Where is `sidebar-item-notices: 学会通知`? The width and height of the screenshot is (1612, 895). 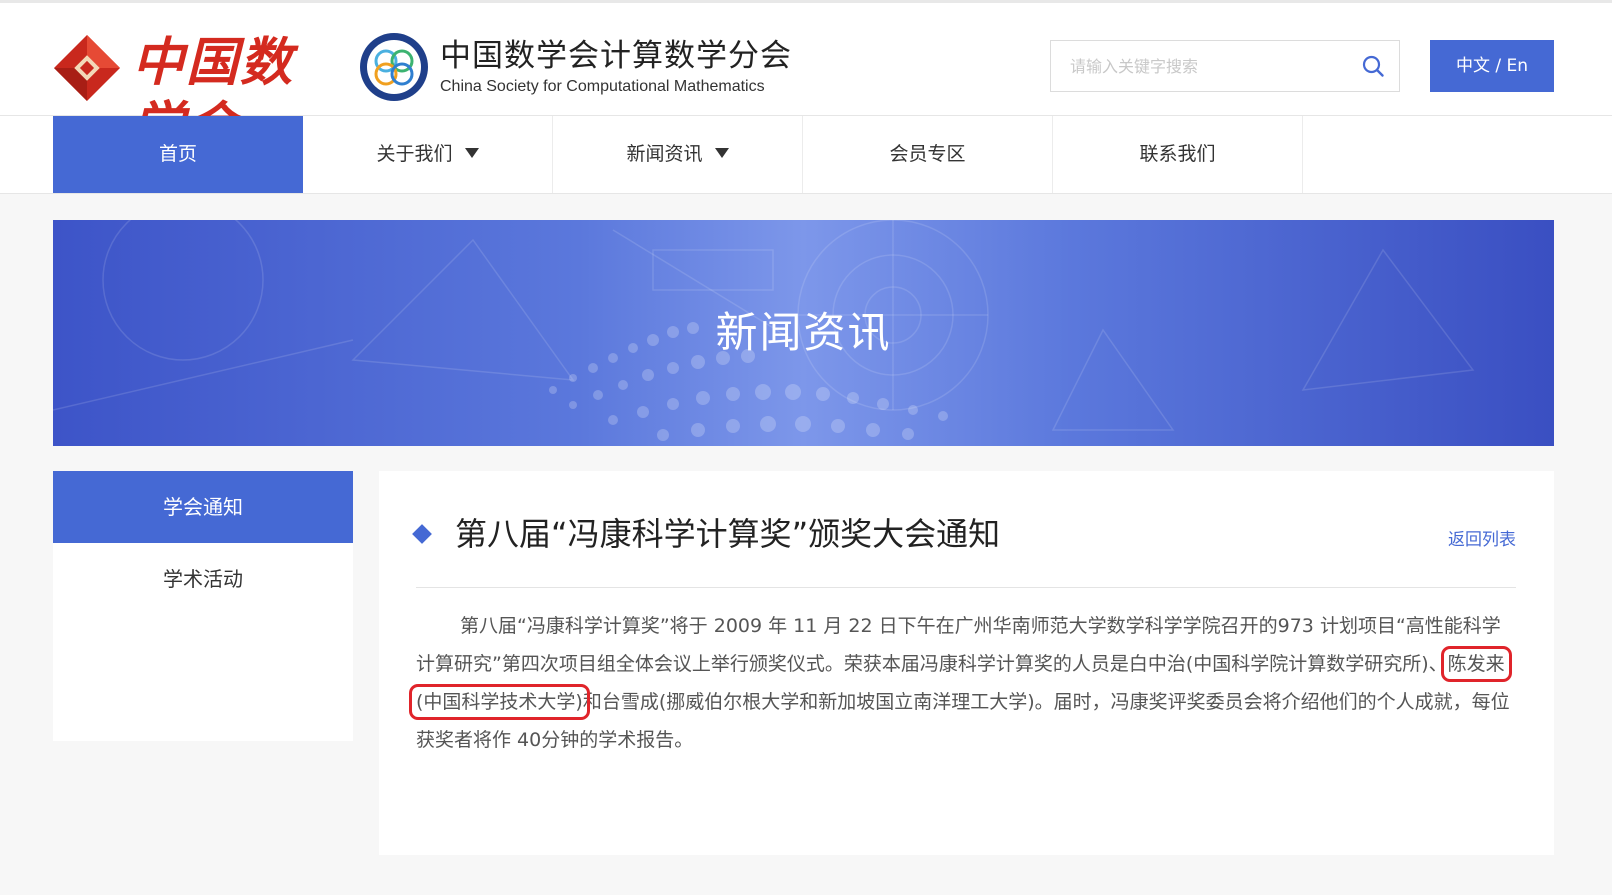 sidebar-item-notices: 学会通知 is located at coordinates (203, 507).